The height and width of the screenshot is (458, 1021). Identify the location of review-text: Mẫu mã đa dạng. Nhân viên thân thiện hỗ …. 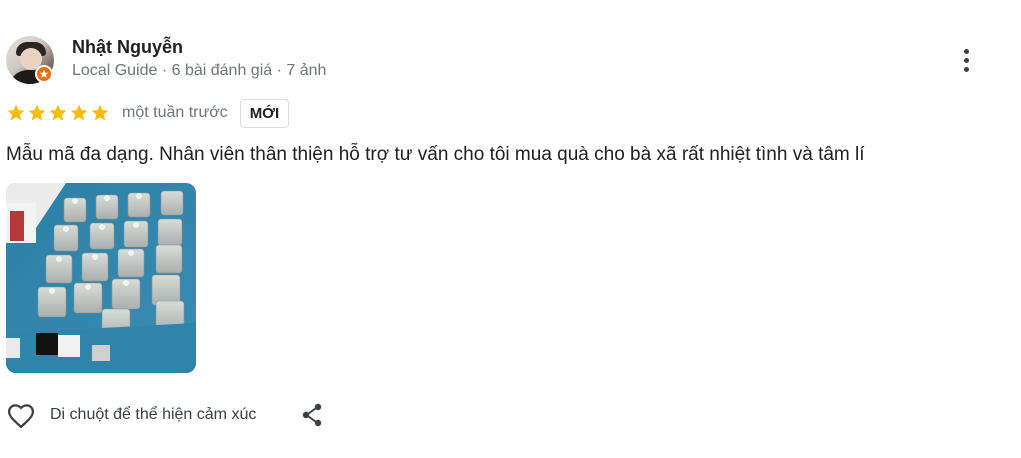
(435, 154).